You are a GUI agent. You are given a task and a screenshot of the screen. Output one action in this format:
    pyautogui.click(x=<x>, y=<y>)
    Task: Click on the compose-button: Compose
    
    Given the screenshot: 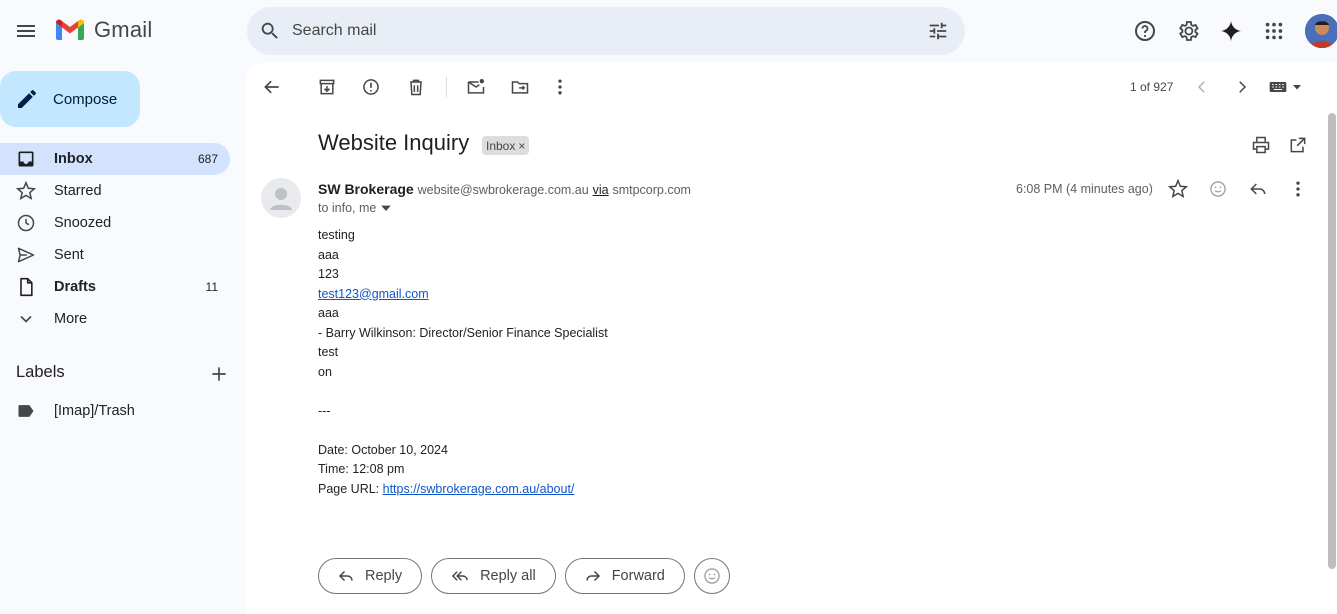 What is the action you would take?
    pyautogui.click(x=70, y=99)
    